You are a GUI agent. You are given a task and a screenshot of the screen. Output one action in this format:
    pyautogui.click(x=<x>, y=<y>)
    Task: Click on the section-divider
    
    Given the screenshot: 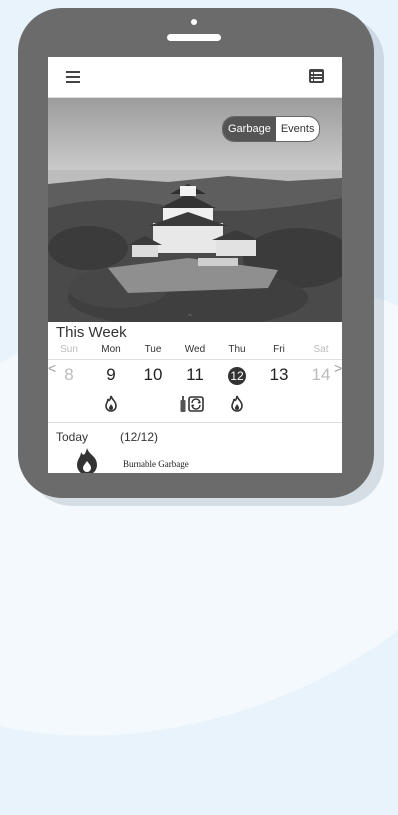 What is the action you would take?
    pyautogui.click(x=195, y=422)
    